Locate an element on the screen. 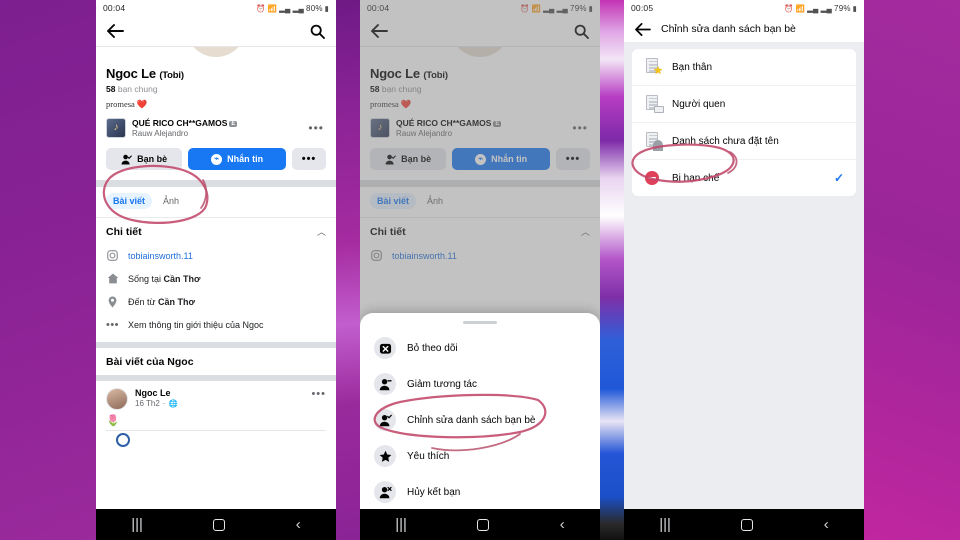 Image resolution: width=960 pixels, height=540 pixels. person-remove-icon is located at coordinates (385, 492).